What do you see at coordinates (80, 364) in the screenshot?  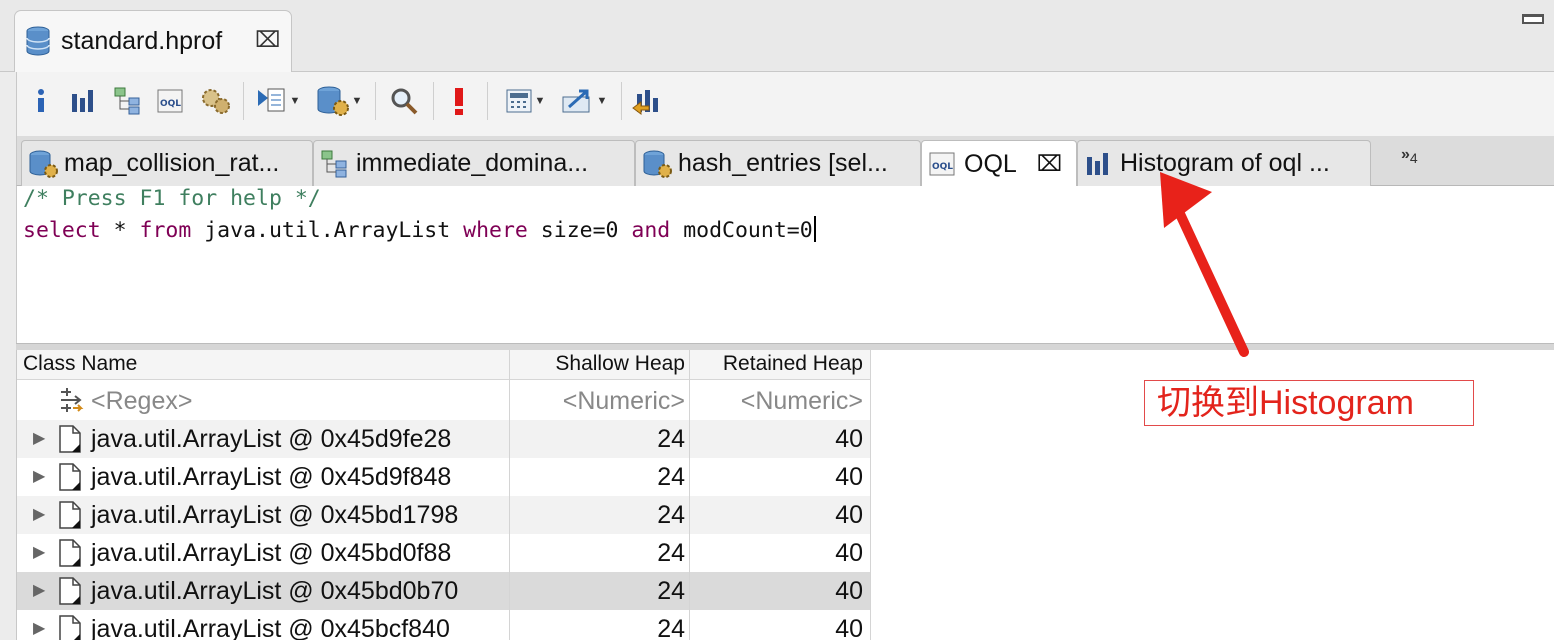 I see `column-class-name: Class Name` at bounding box center [80, 364].